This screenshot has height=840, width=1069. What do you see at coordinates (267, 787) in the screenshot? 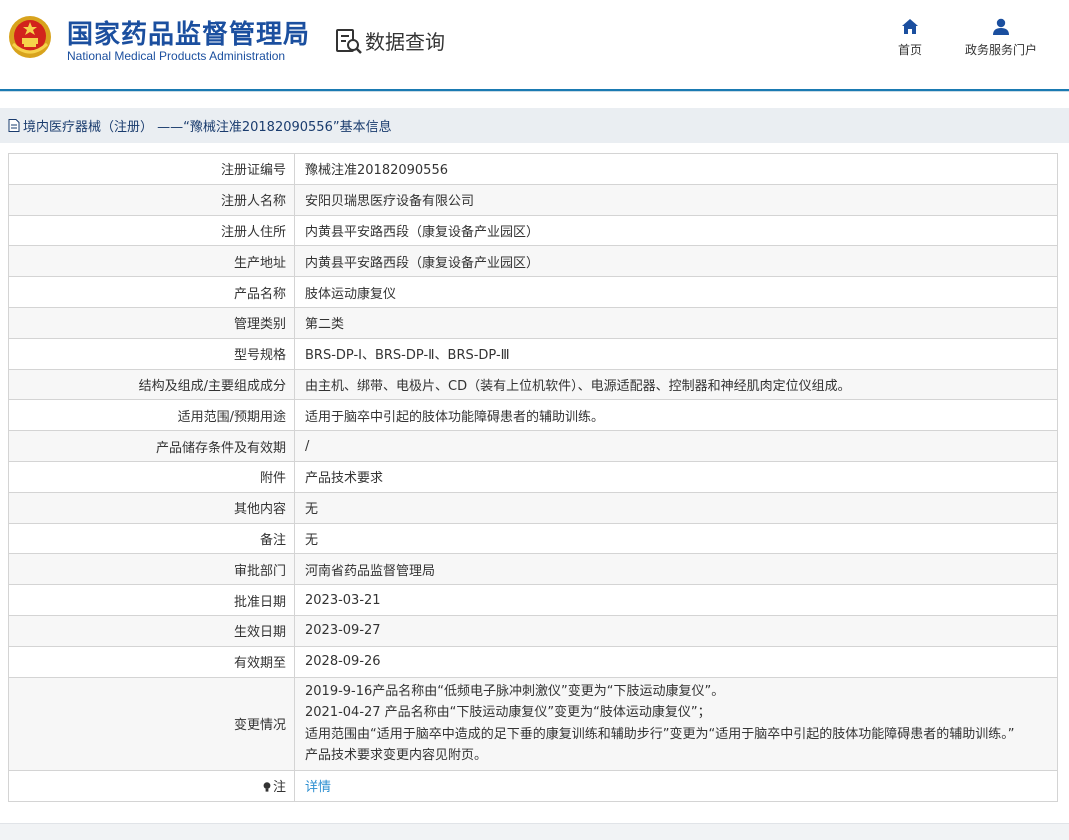
I see `lightbulb-icon` at bounding box center [267, 787].